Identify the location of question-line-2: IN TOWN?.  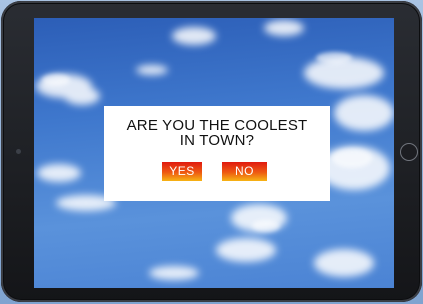
(217, 140).